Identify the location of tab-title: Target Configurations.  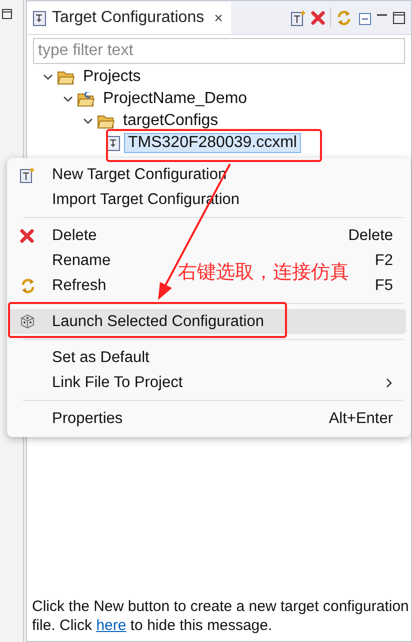
(128, 18).